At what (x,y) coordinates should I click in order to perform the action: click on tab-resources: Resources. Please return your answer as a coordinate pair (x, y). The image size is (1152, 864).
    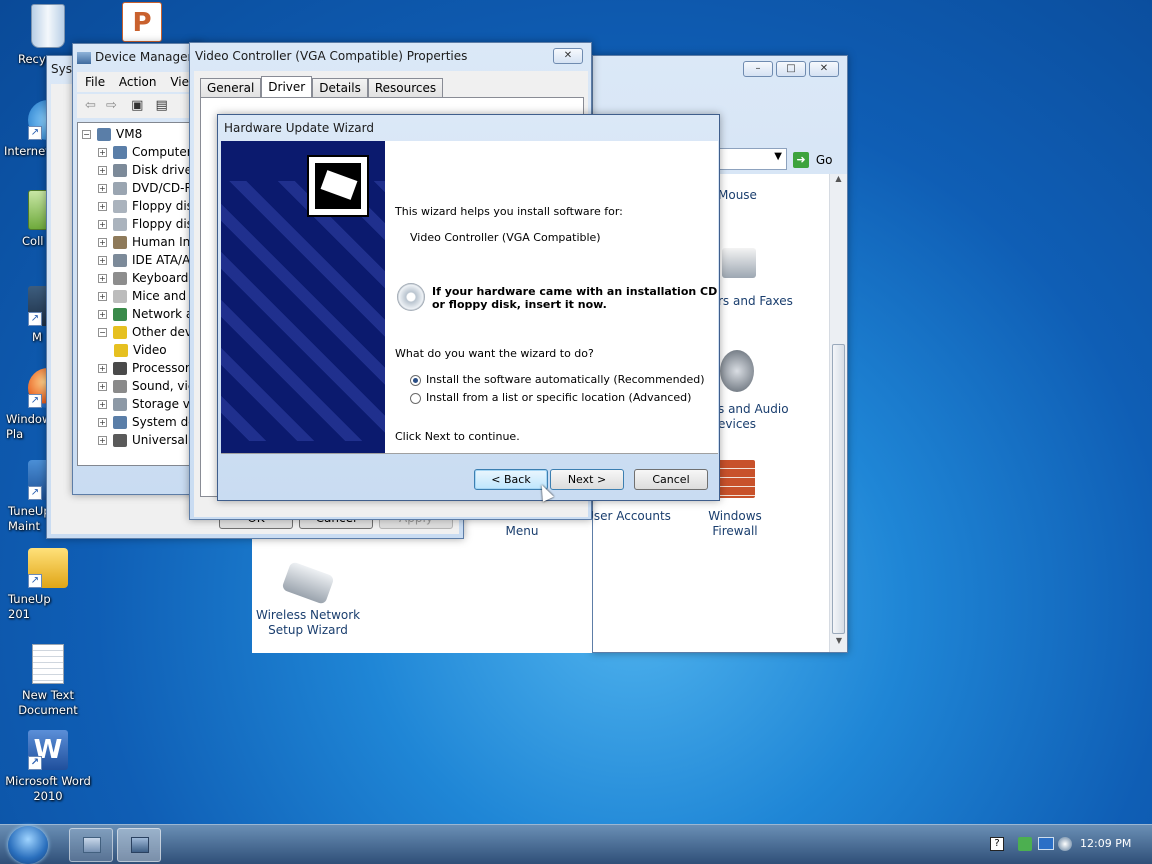
    Looking at the image, I should click on (405, 88).